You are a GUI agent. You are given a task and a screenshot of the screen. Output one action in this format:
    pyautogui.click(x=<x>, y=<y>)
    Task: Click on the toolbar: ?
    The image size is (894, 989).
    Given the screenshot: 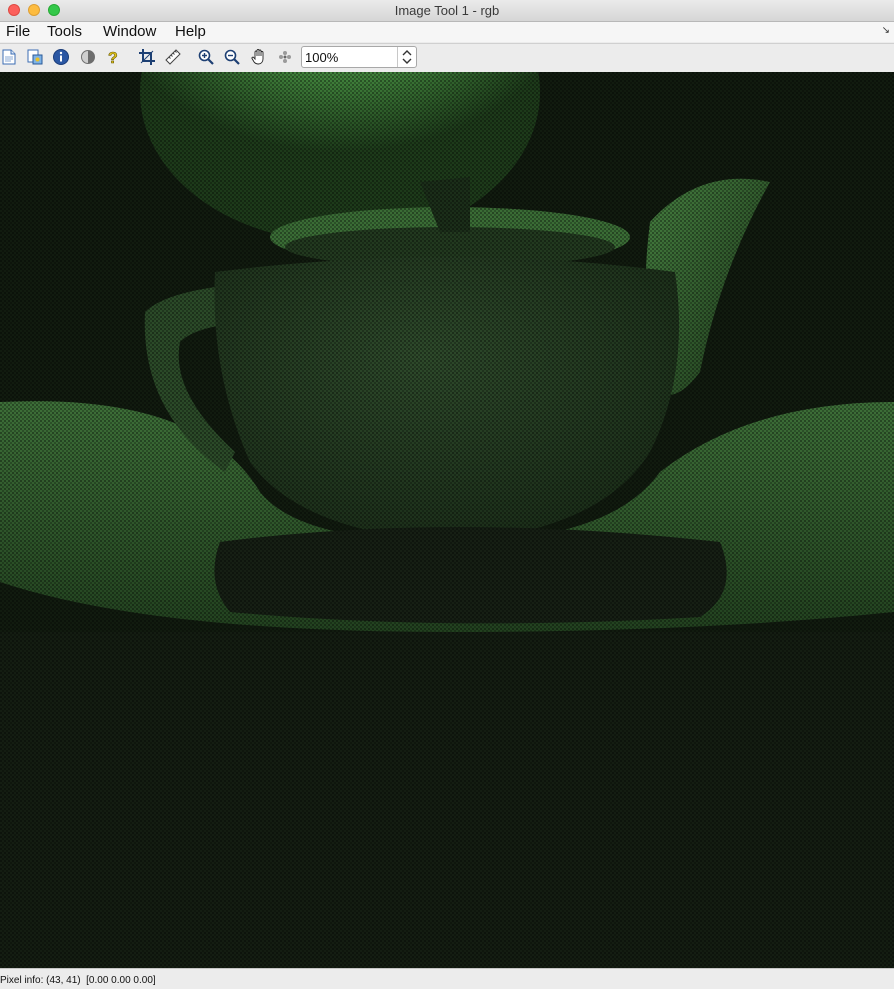 What is the action you would take?
    pyautogui.click(x=447, y=58)
    